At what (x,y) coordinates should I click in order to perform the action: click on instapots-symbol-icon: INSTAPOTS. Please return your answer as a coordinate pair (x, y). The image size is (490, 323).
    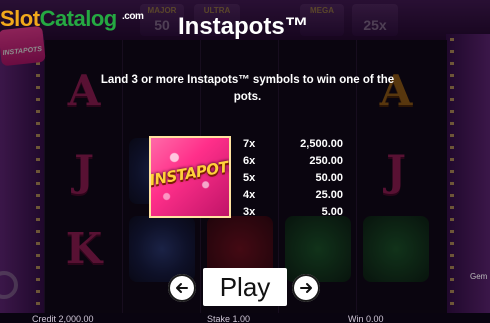
    Looking at the image, I should click on (190, 177).